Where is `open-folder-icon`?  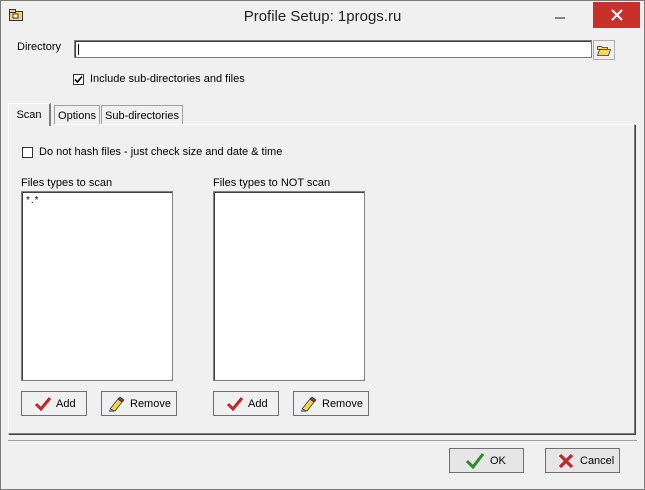
open-folder-icon is located at coordinates (604, 50).